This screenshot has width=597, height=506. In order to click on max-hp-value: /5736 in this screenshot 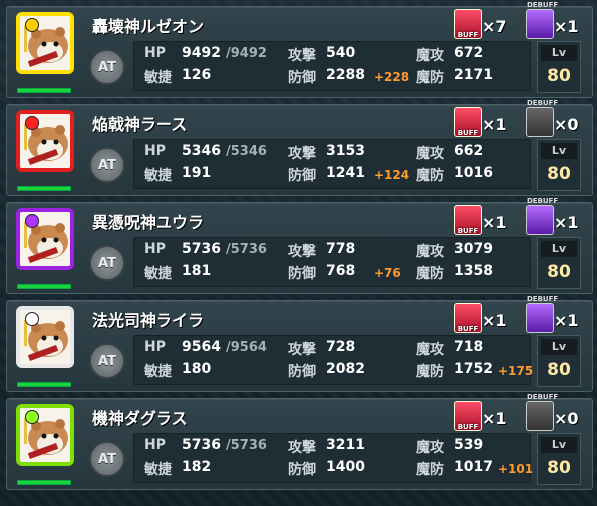, I will do `click(246, 249)`.